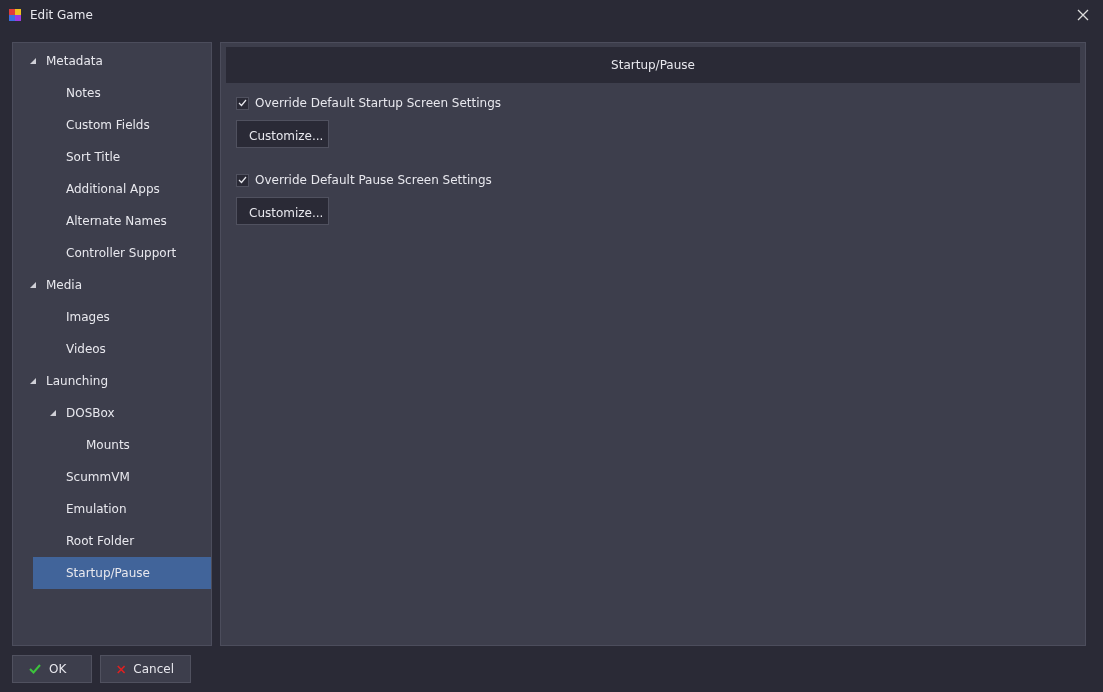  Describe the element at coordinates (121, 669) in the screenshot. I see `cross-icon` at that location.